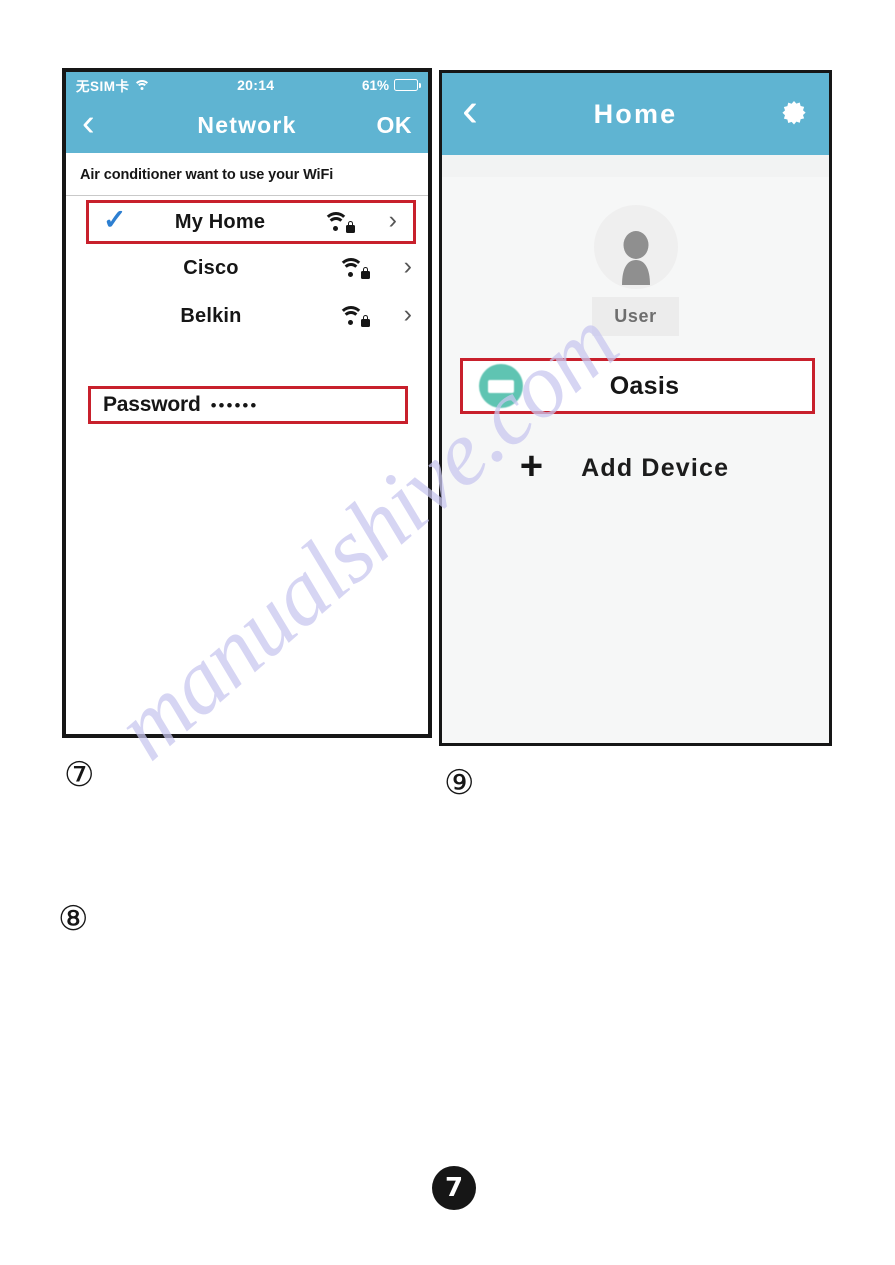  What do you see at coordinates (635, 166) in the screenshot?
I see `top-strip` at bounding box center [635, 166].